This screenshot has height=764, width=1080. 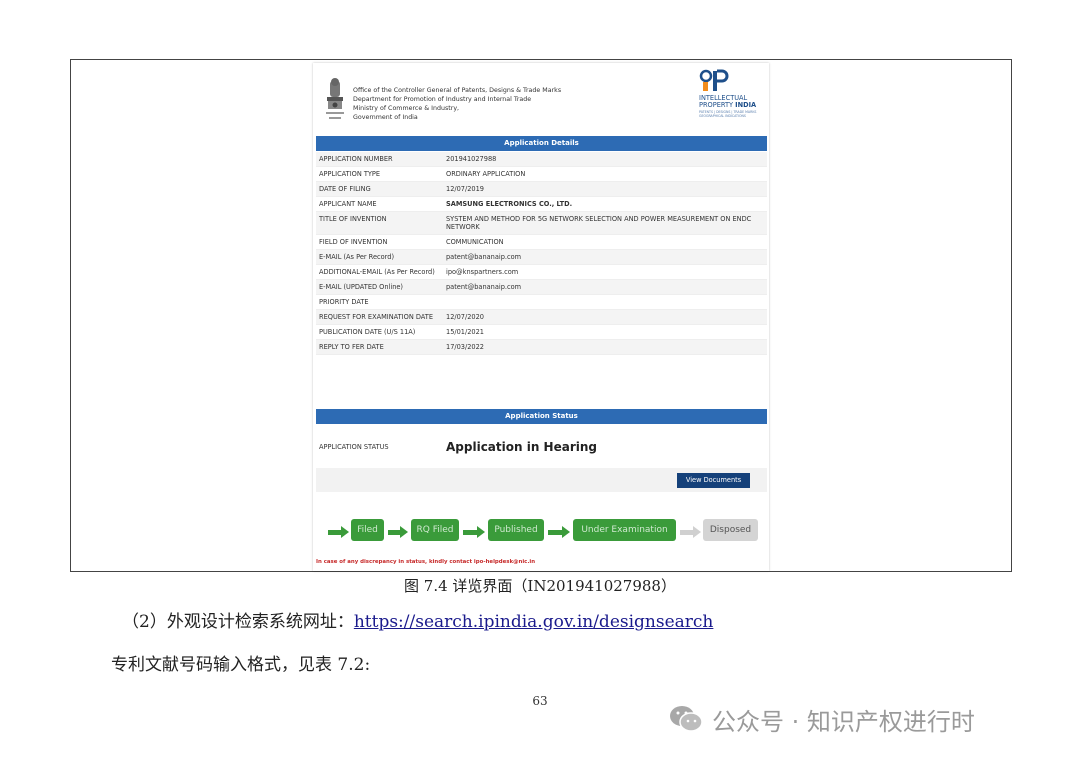 What do you see at coordinates (746, 105) in the screenshot?
I see `ip-logo-india: INDIA` at bounding box center [746, 105].